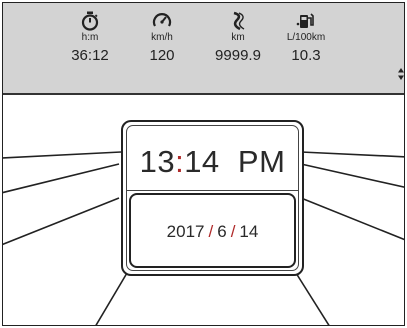 The image size is (407, 328). I want to click on stat-fuel-consumption: L/100km 10.3, so click(306, 37).